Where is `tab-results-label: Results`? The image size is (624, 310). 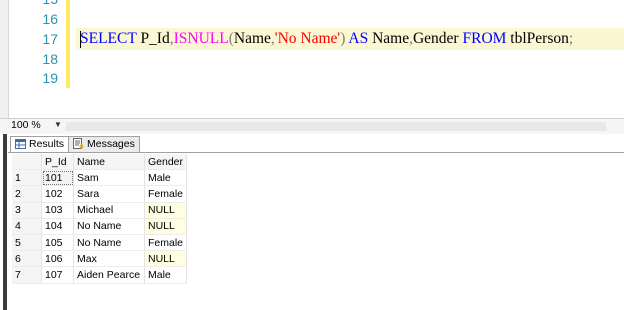
tab-results-label: Results is located at coordinates (47, 144).